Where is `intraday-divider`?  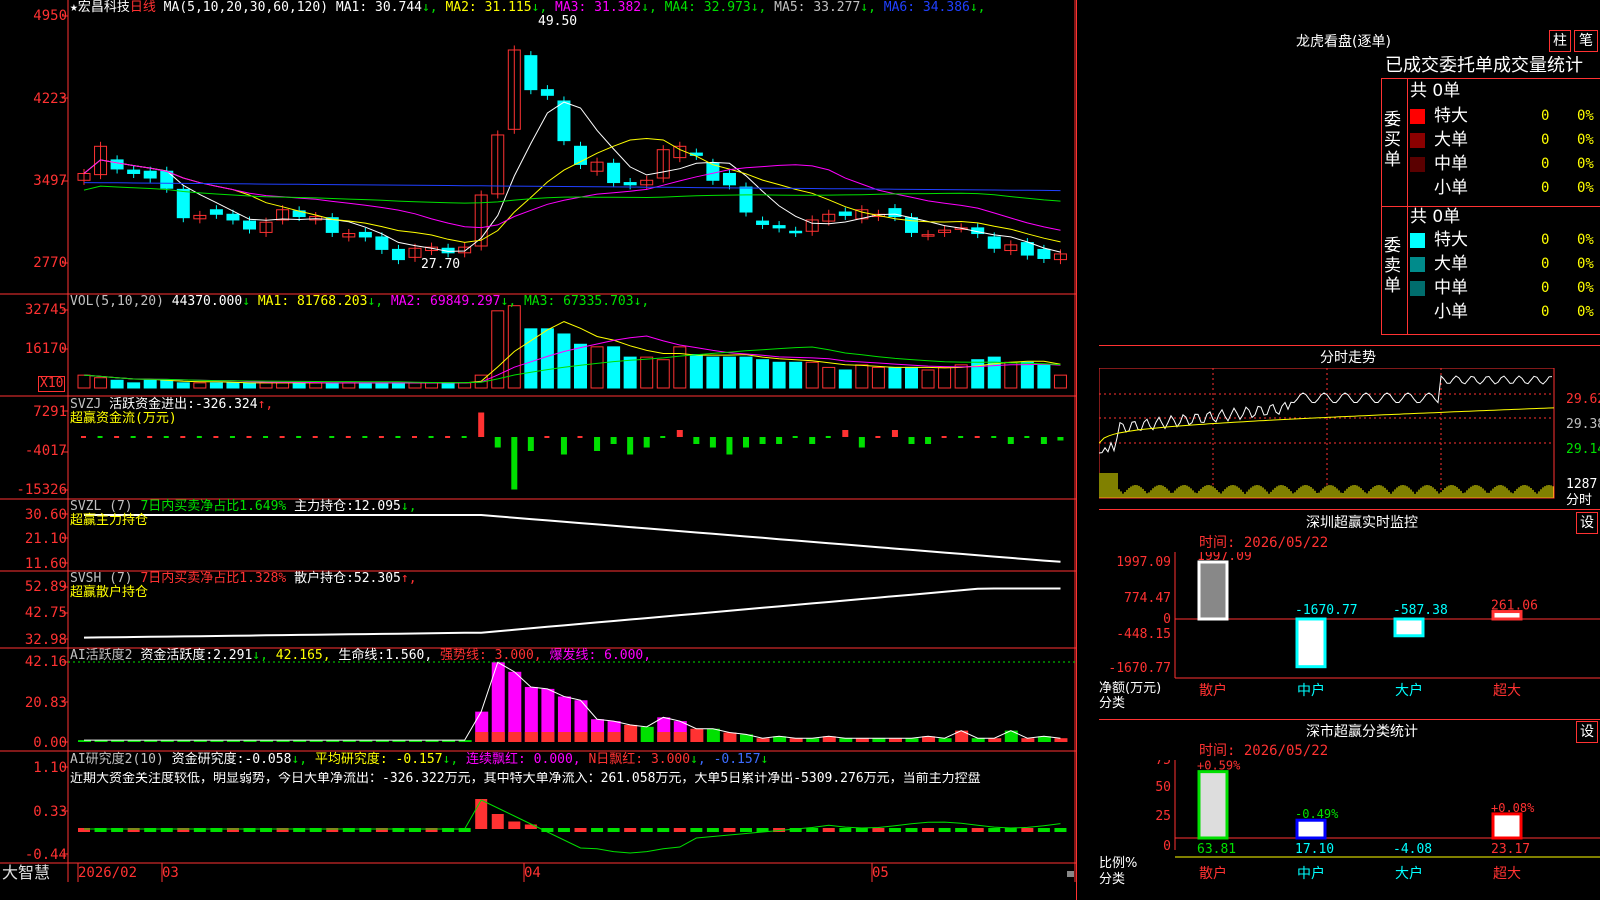
intraday-divider is located at coordinates (1349, 345).